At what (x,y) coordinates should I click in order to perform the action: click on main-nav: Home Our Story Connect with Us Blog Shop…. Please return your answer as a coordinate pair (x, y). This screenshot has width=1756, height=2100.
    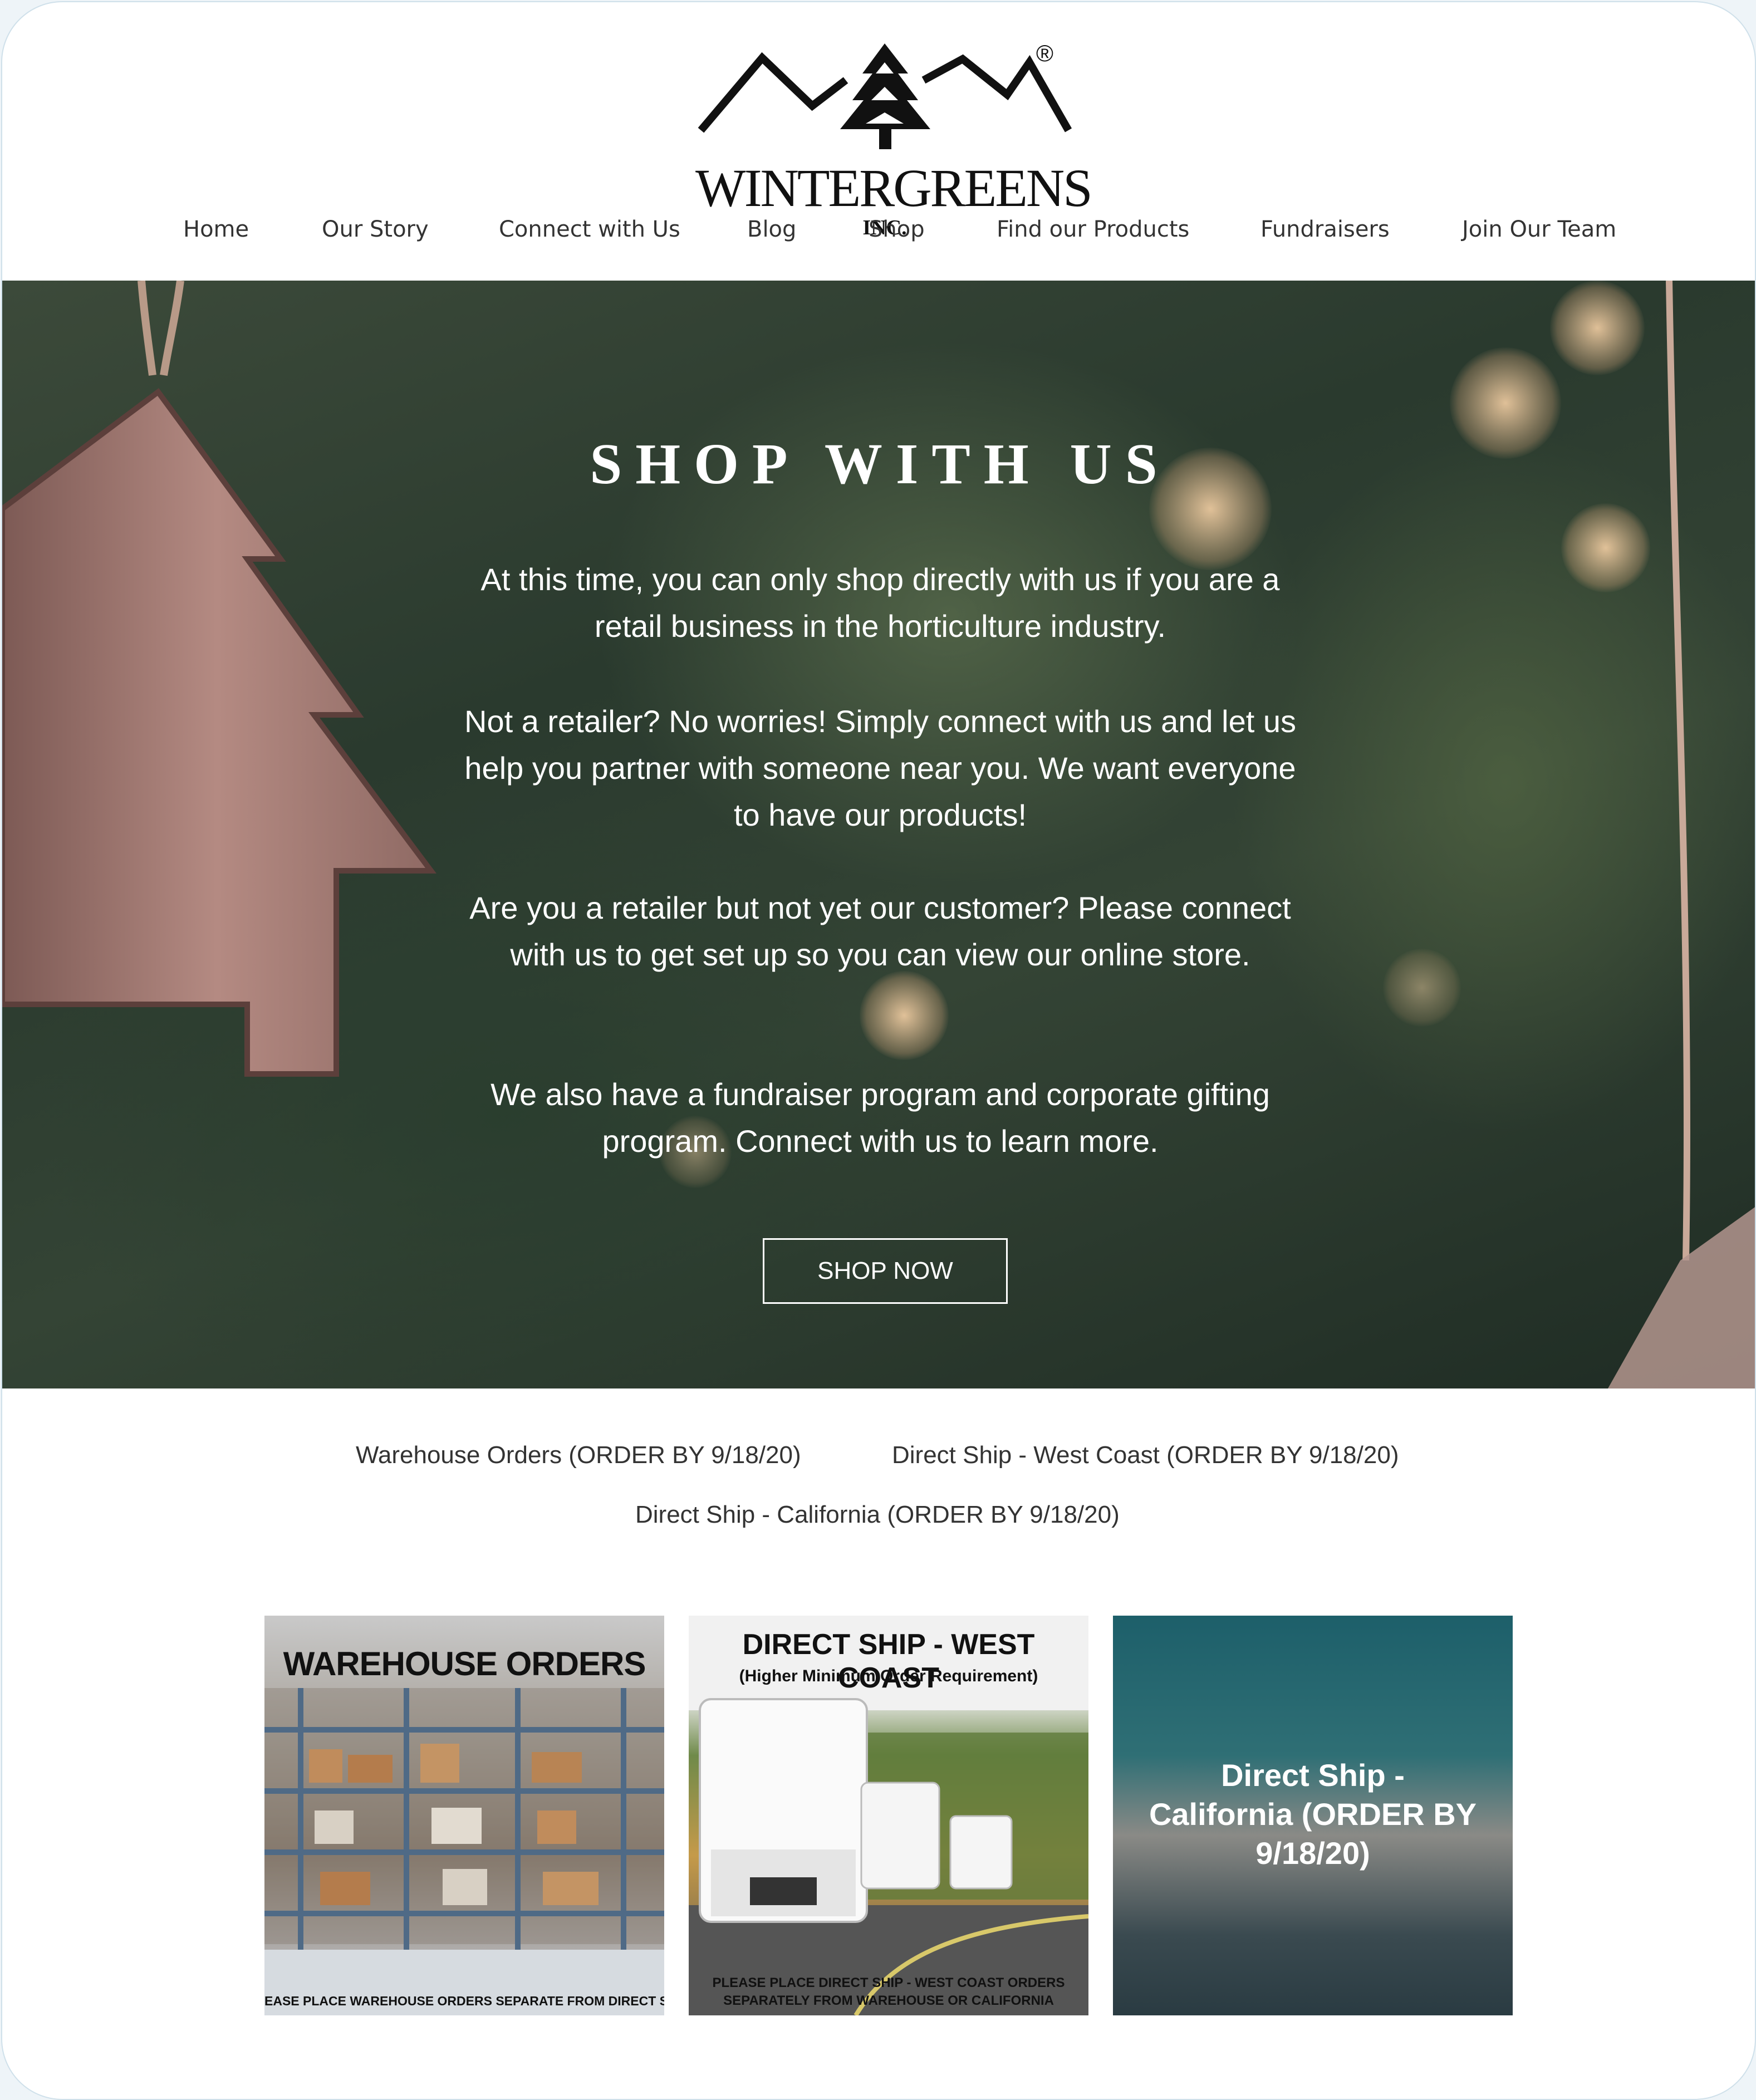
    Looking at the image, I should click on (878, 236).